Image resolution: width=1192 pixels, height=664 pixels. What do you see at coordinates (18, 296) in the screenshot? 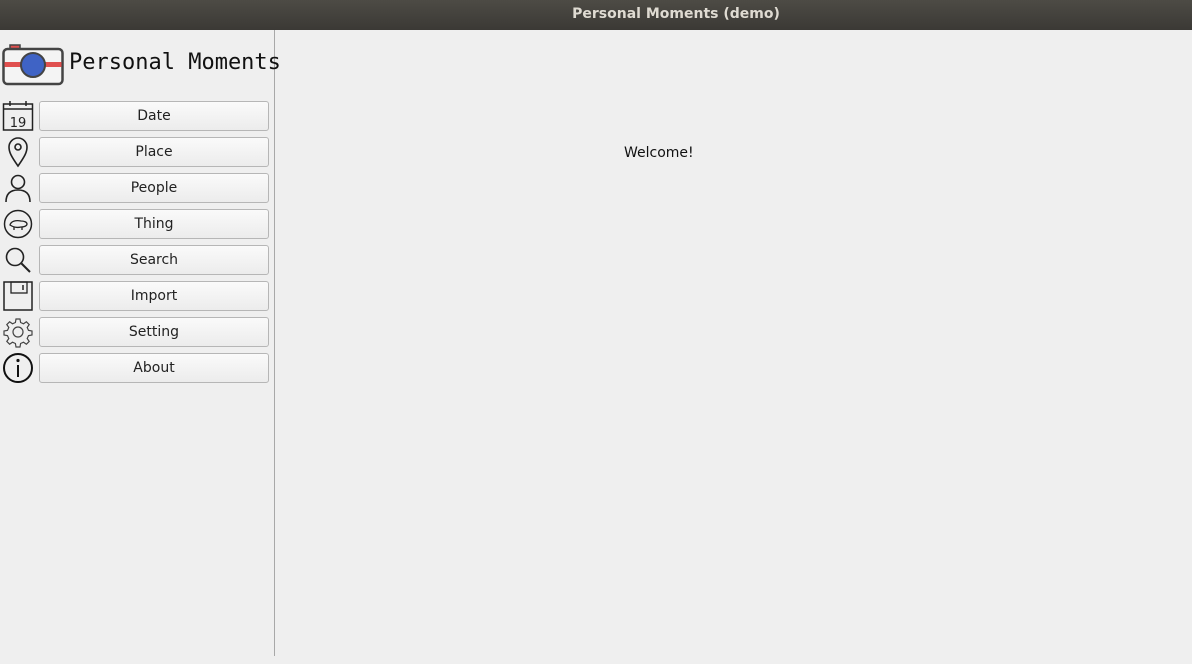
I see `floppy-disk-icon` at bounding box center [18, 296].